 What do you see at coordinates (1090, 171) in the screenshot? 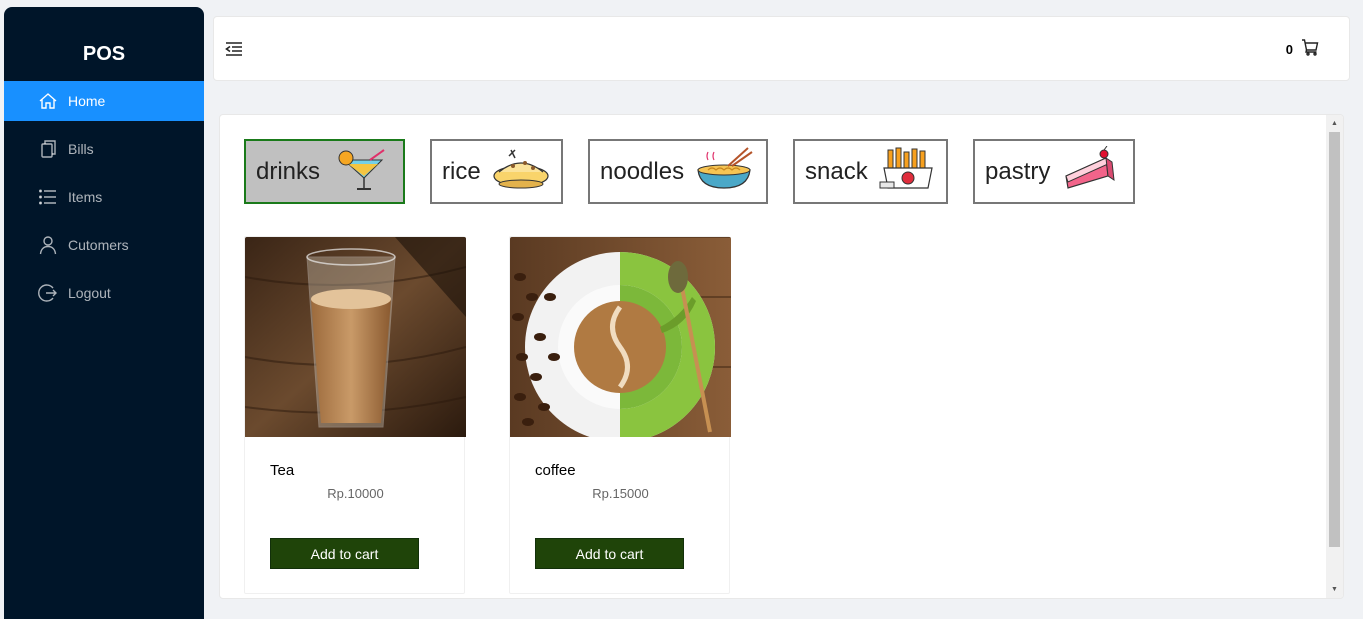
I see `cake-slice-icon` at bounding box center [1090, 171].